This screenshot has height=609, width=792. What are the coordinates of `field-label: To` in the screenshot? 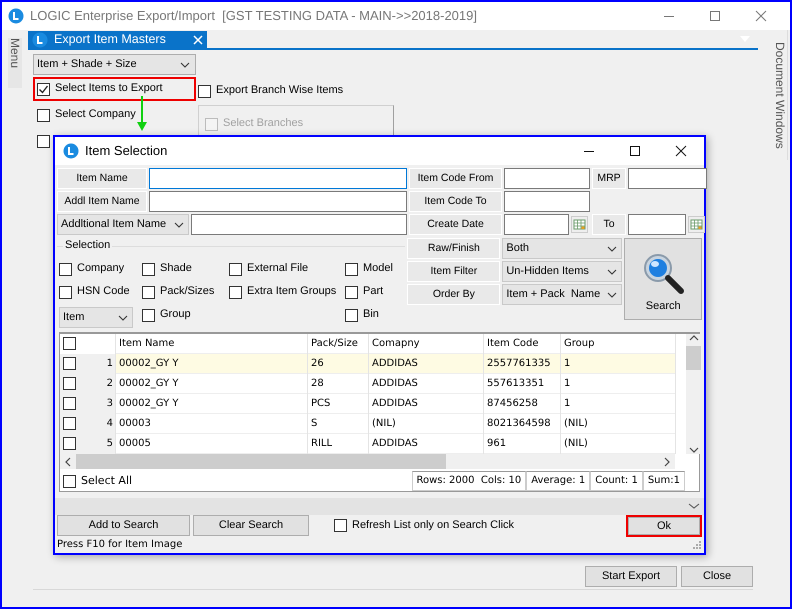 It's located at (609, 224).